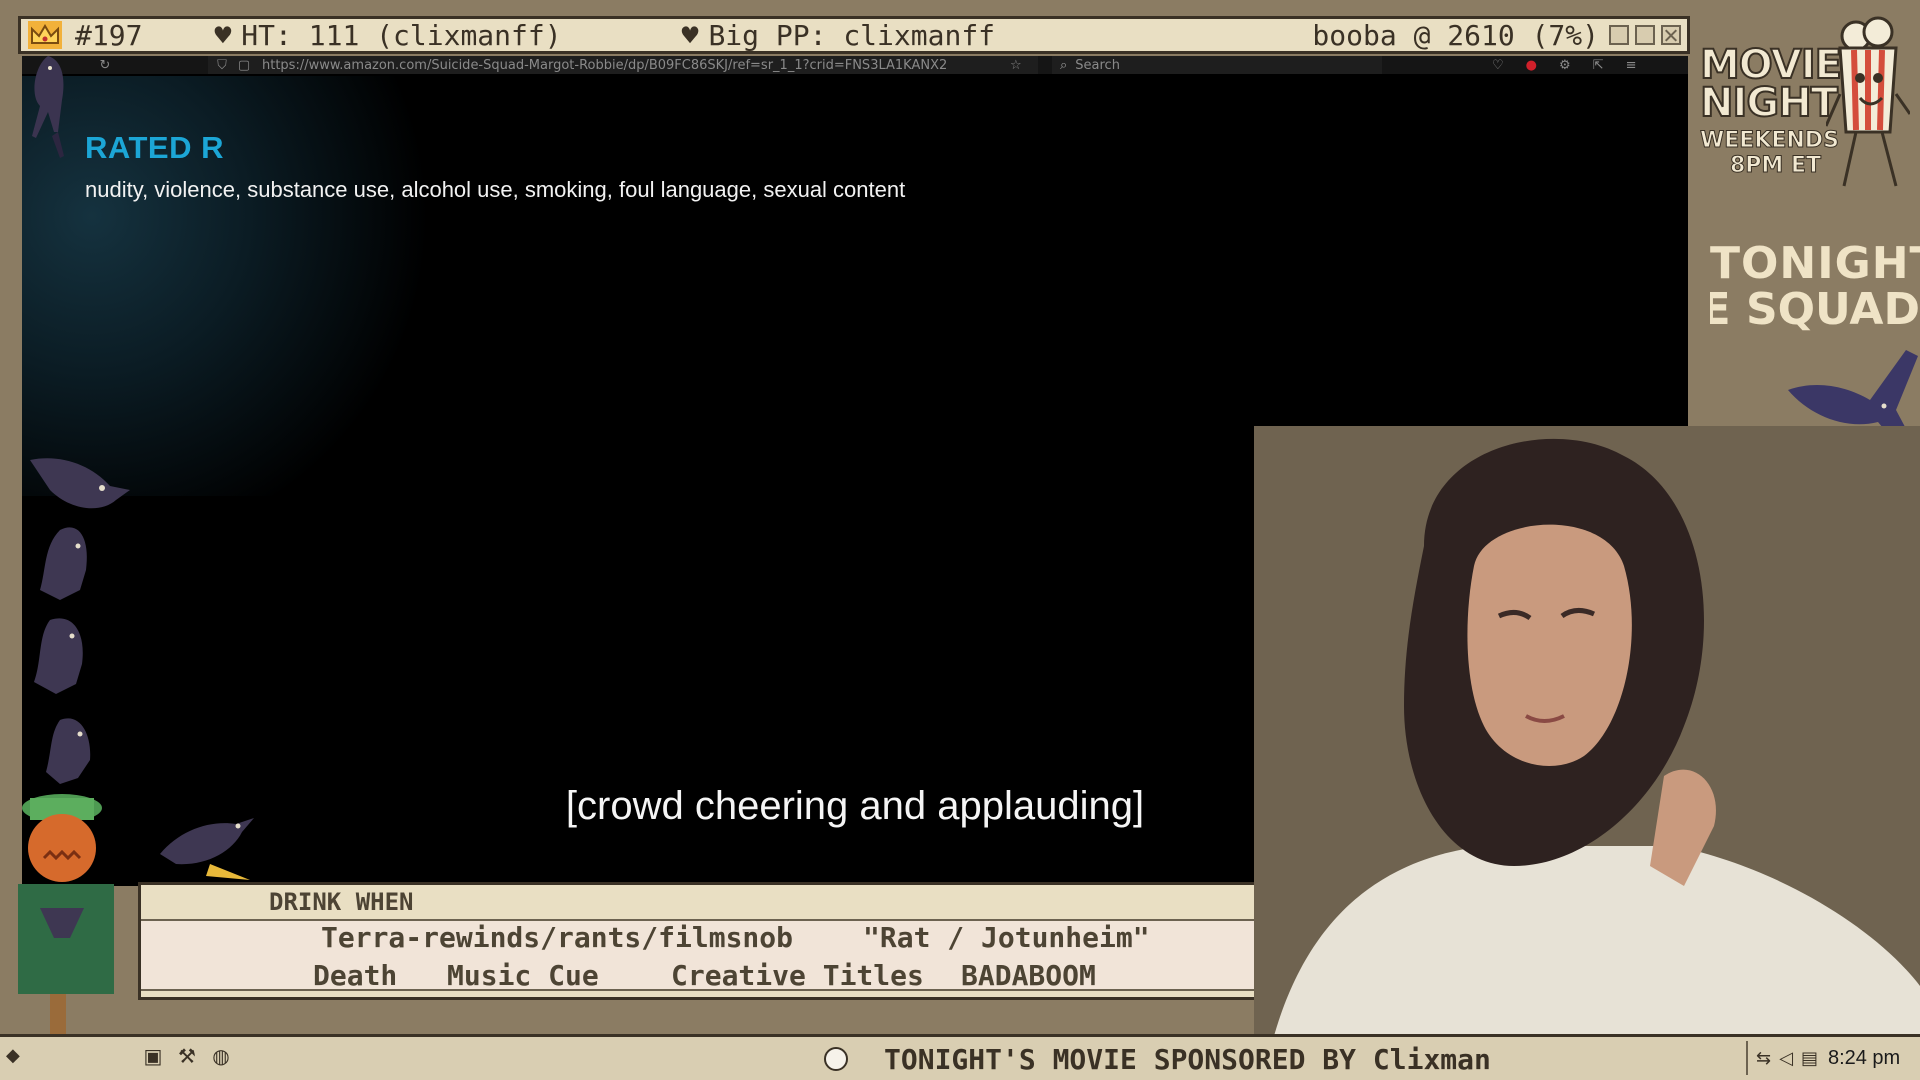 This screenshot has width=1920, height=1080. I want to click on tonight-movie-title: ICIDE SQUAD, so click(1815, 309).